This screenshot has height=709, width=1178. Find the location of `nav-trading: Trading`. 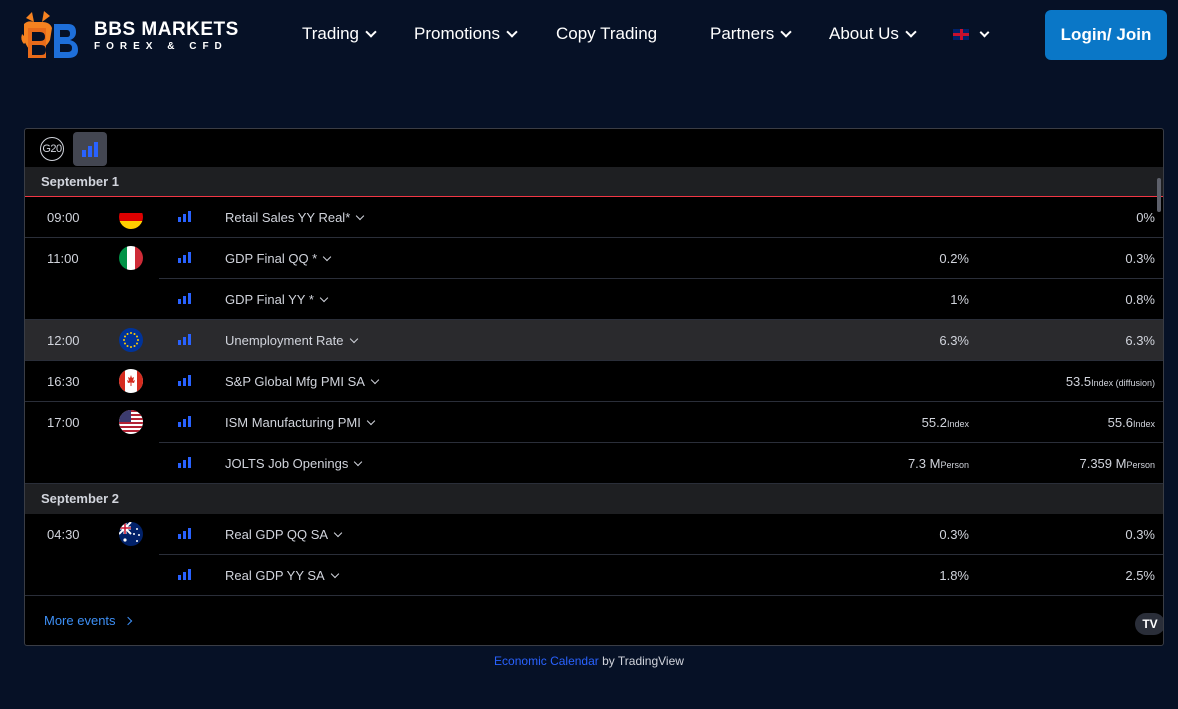

nav-trading: Trading is located at coordinates (339, 34).